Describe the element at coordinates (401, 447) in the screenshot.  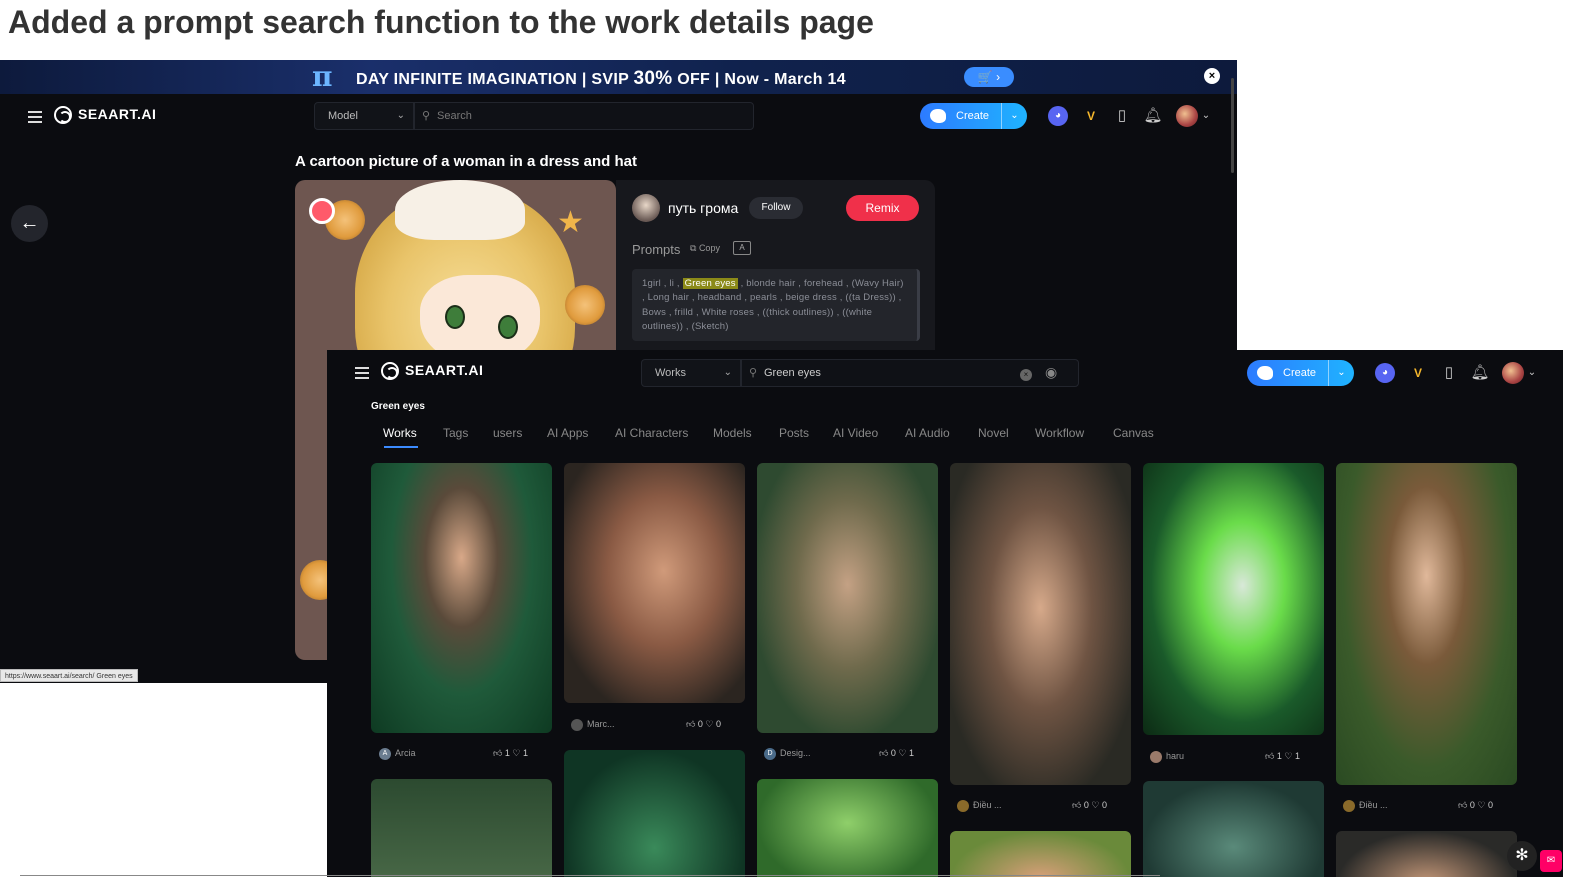
I see `active-tab-indicator` at that location.